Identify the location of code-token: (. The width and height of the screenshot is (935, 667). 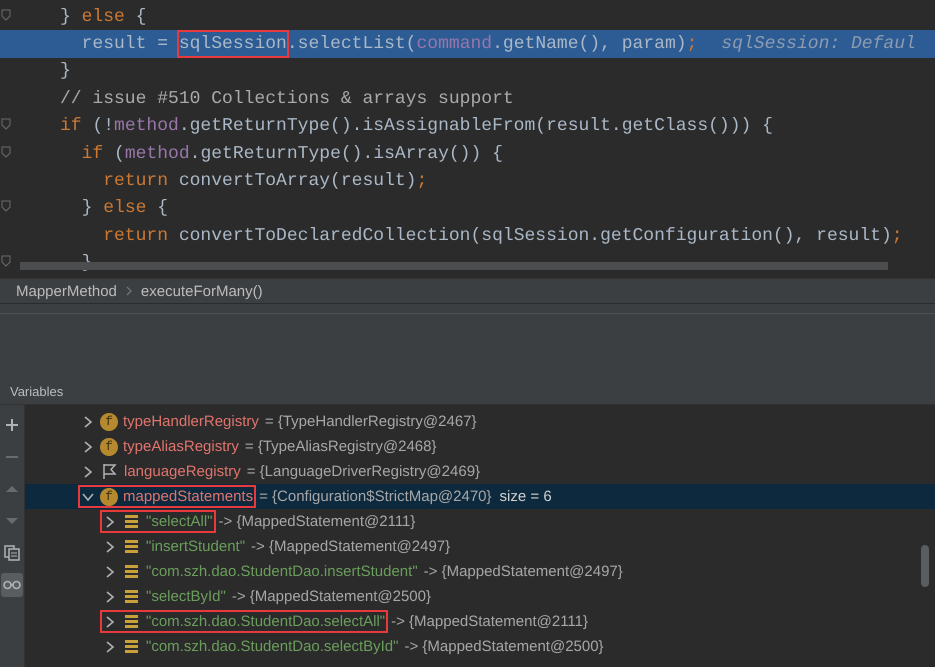
(119, 154).